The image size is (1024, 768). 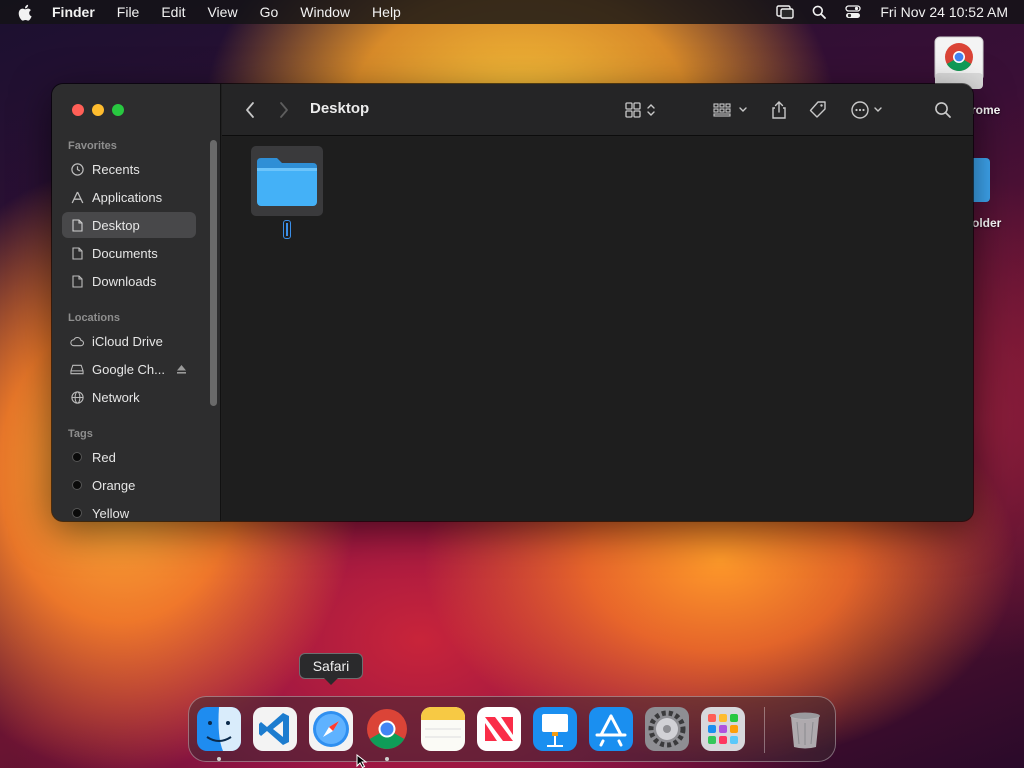 What do you see at coordinates (77, 397) in the screenshot?
I see `globe-icon` at bounding box center [77, 397].